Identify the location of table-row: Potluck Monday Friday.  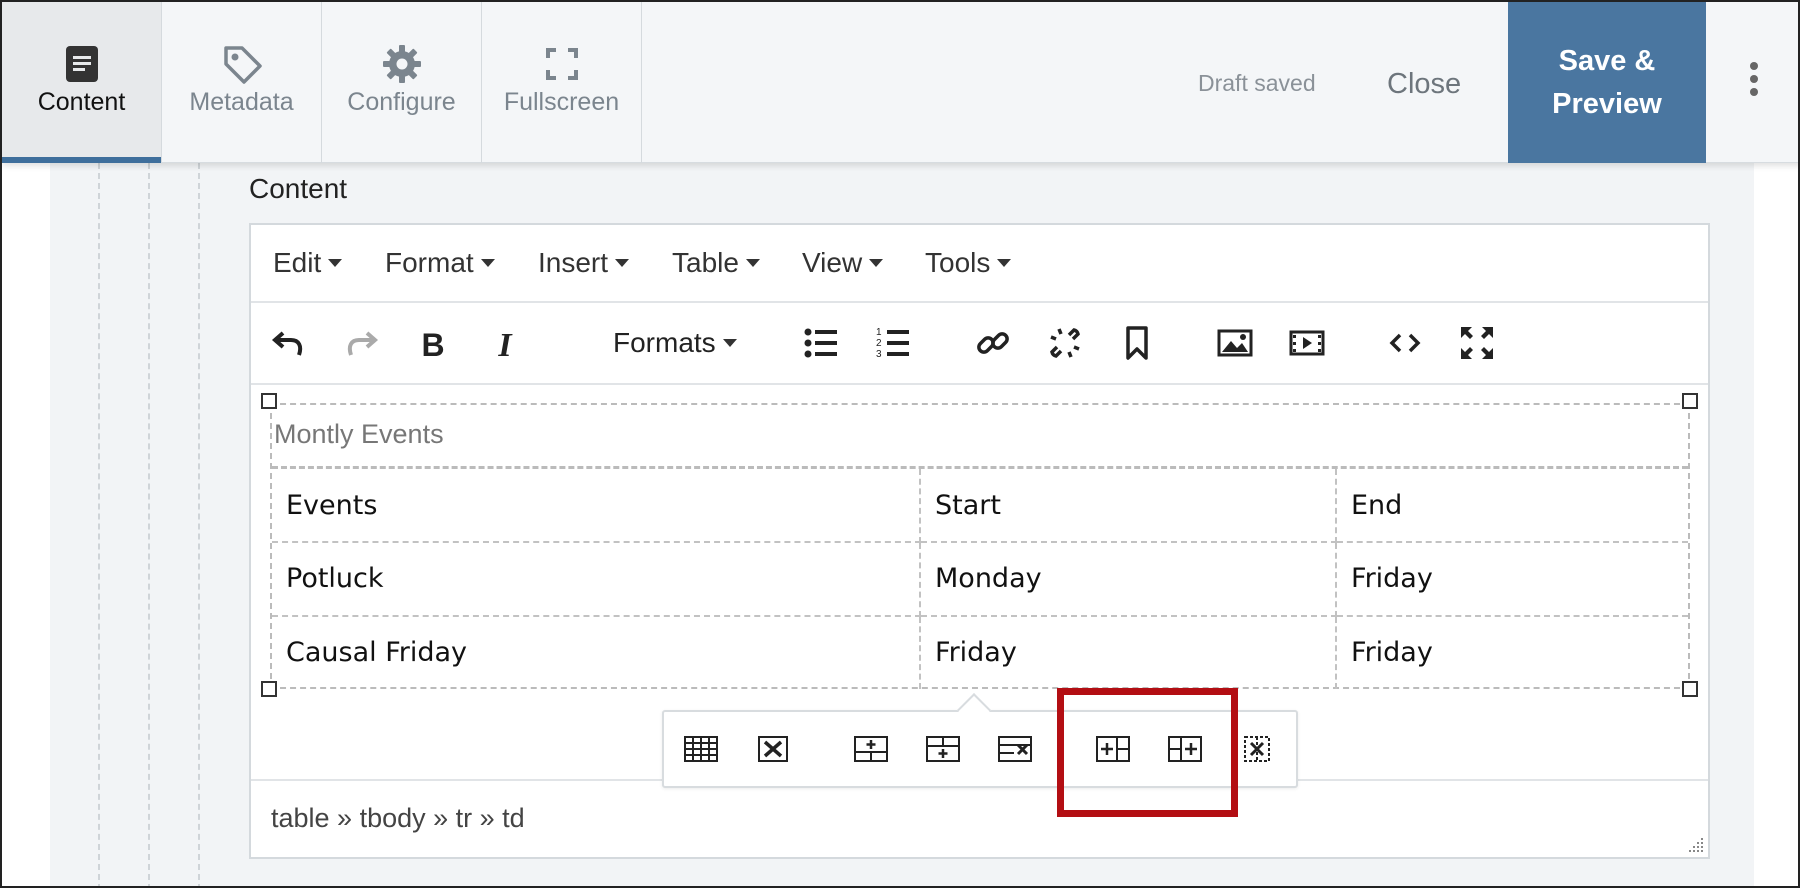
(980, 579).